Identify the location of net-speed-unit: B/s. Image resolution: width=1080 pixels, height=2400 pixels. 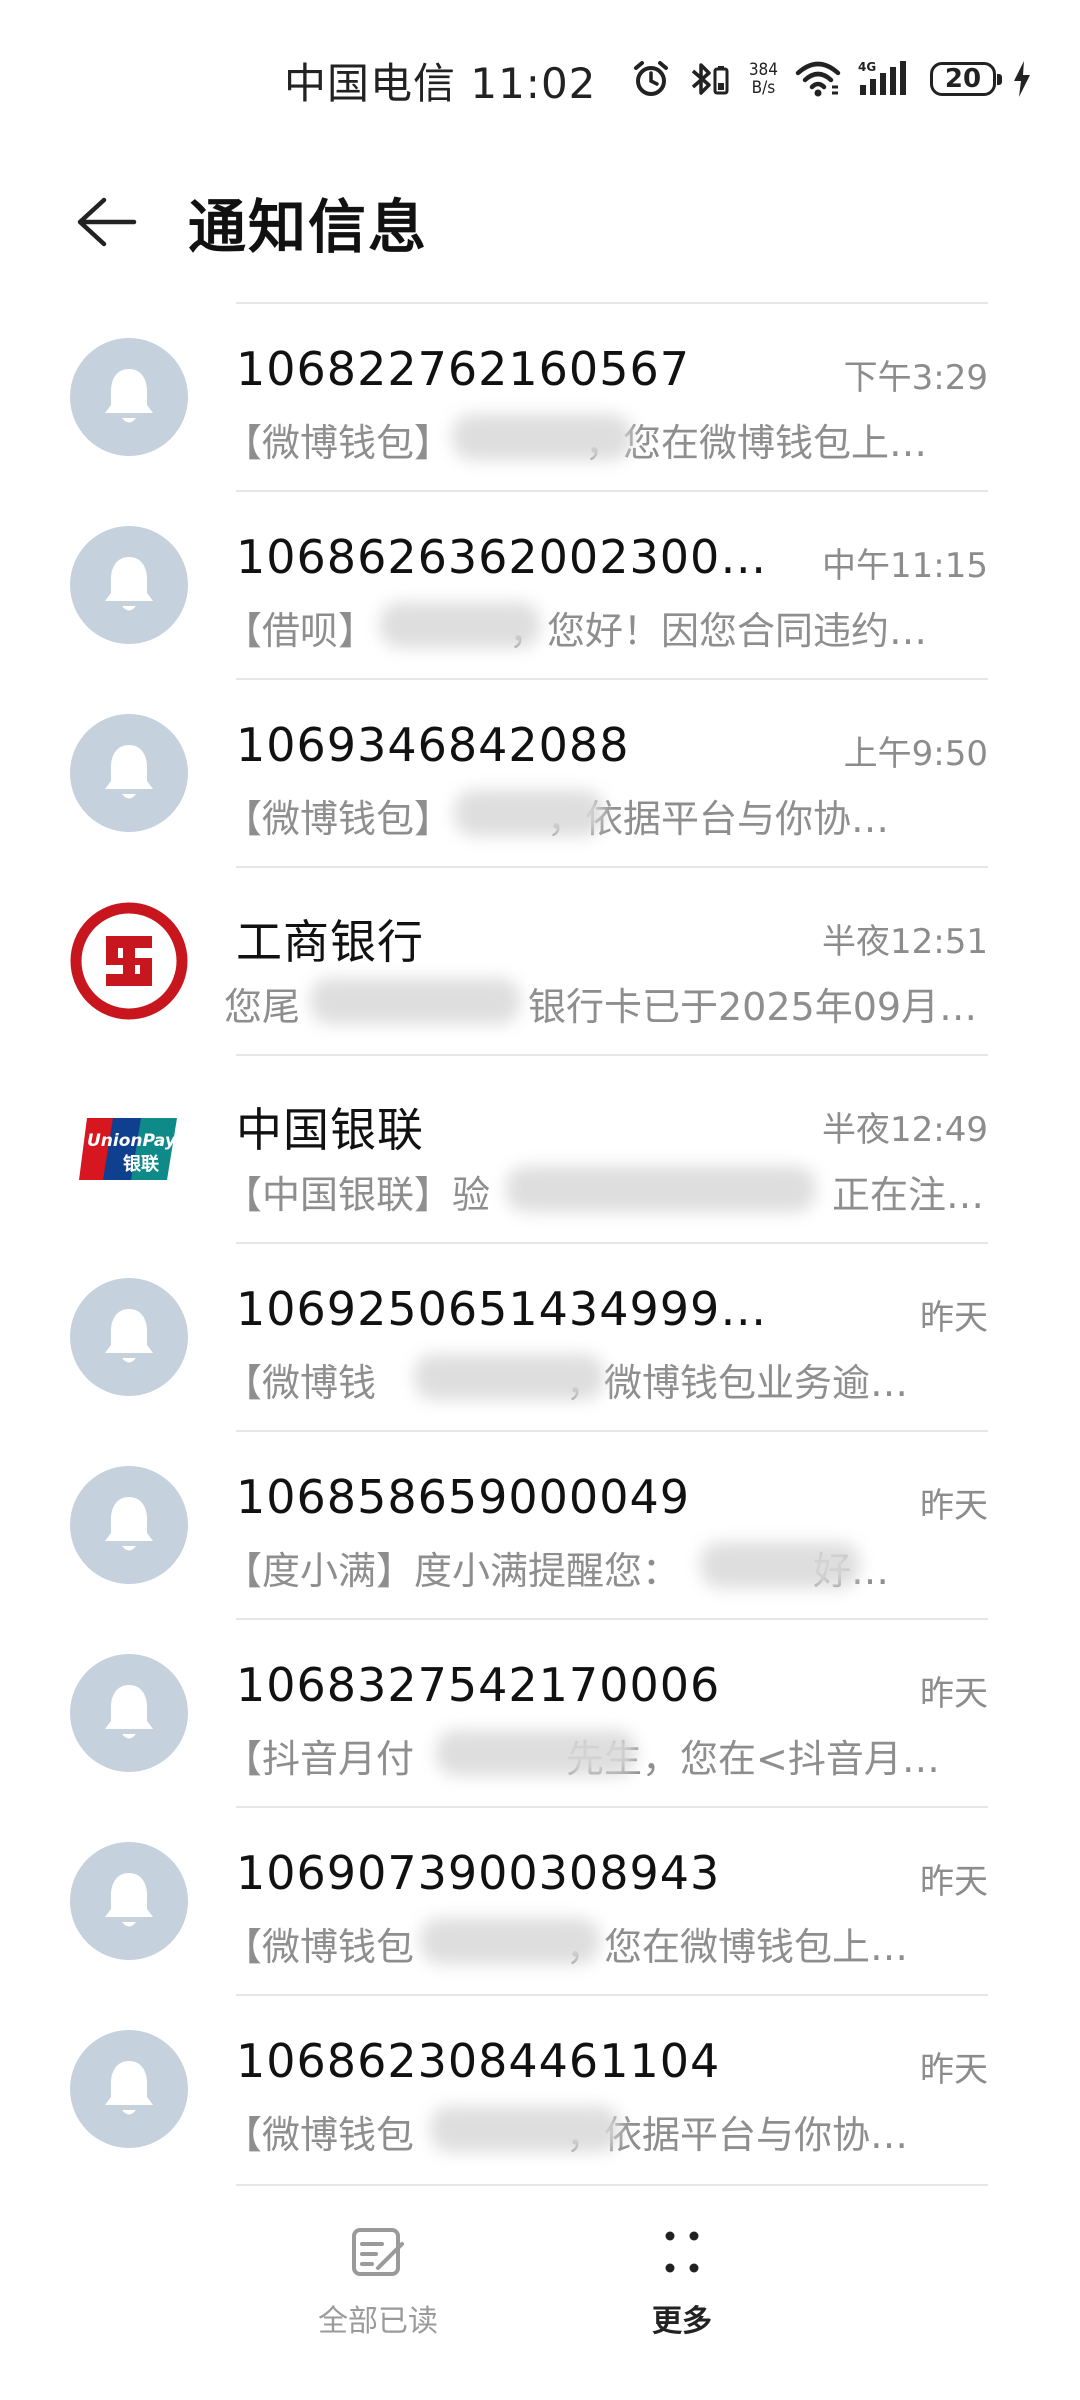
(763, 88).